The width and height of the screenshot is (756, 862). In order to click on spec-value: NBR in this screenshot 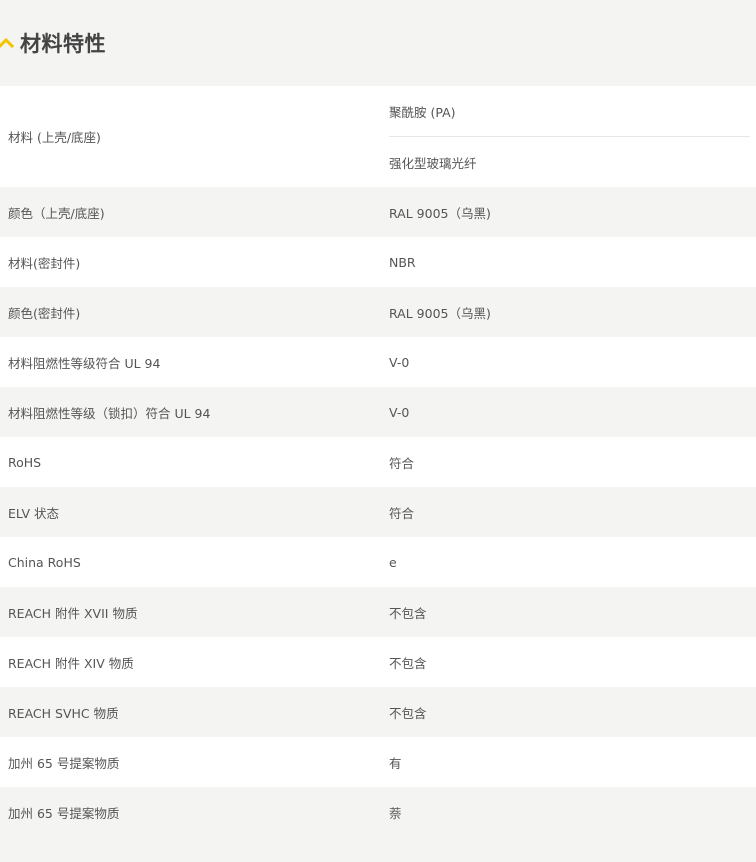, I will do `click(402, 262)`.